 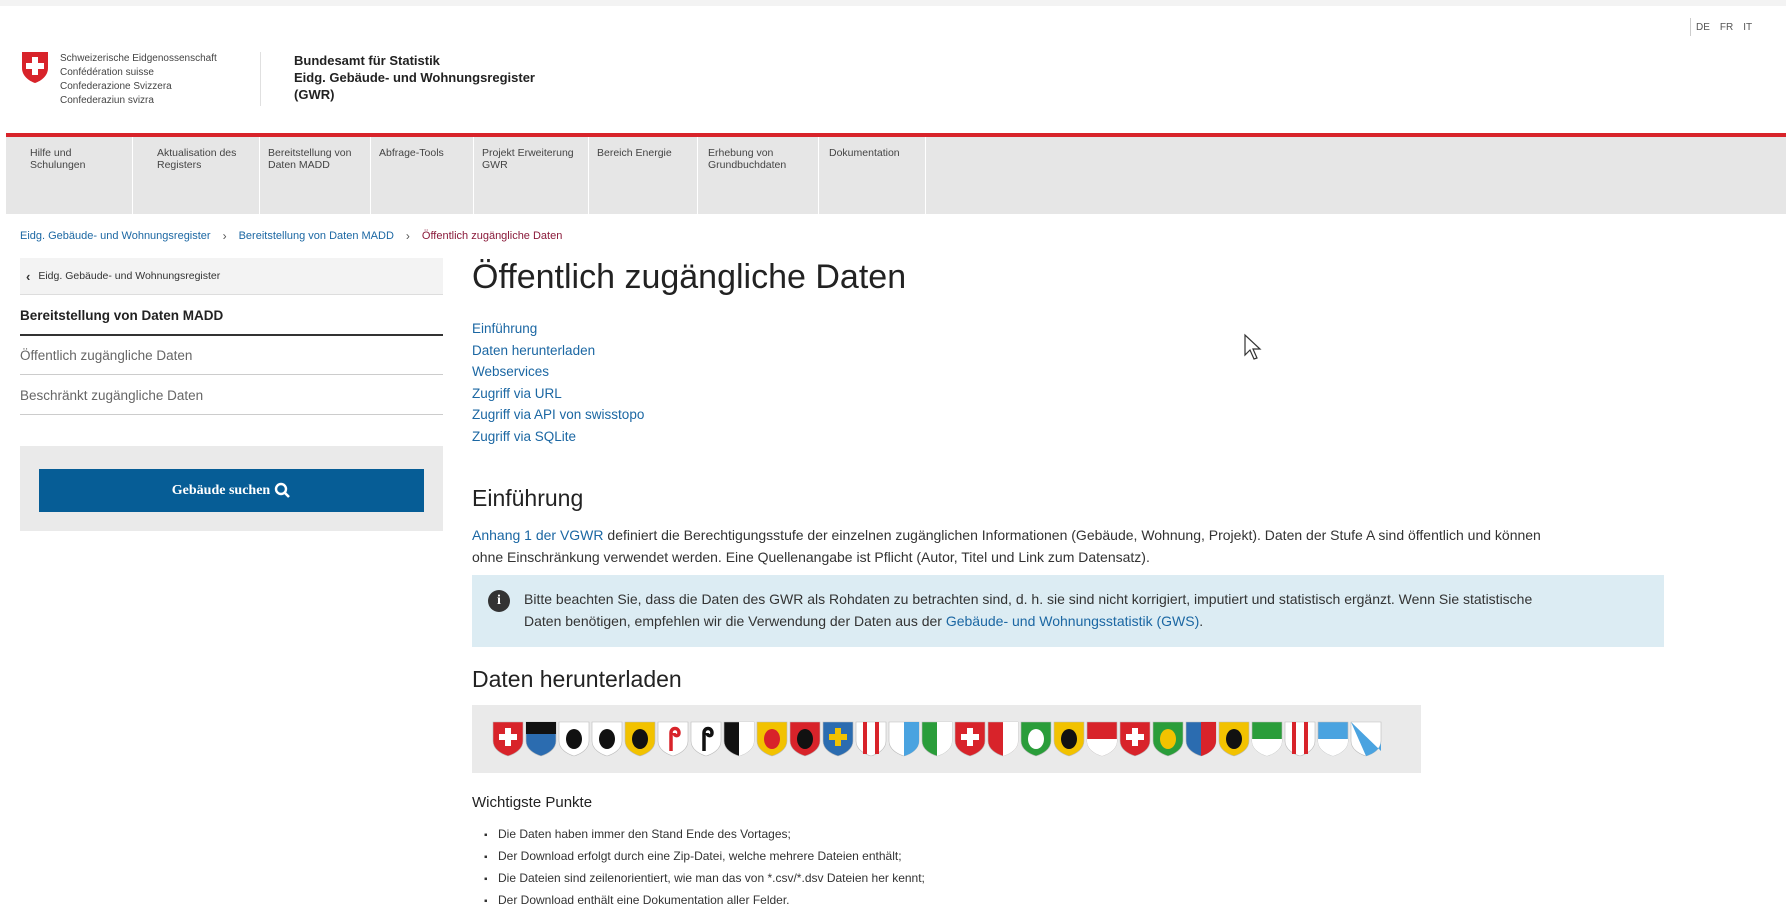 I want to click on info-icon: i, so click(x=499, y=601).